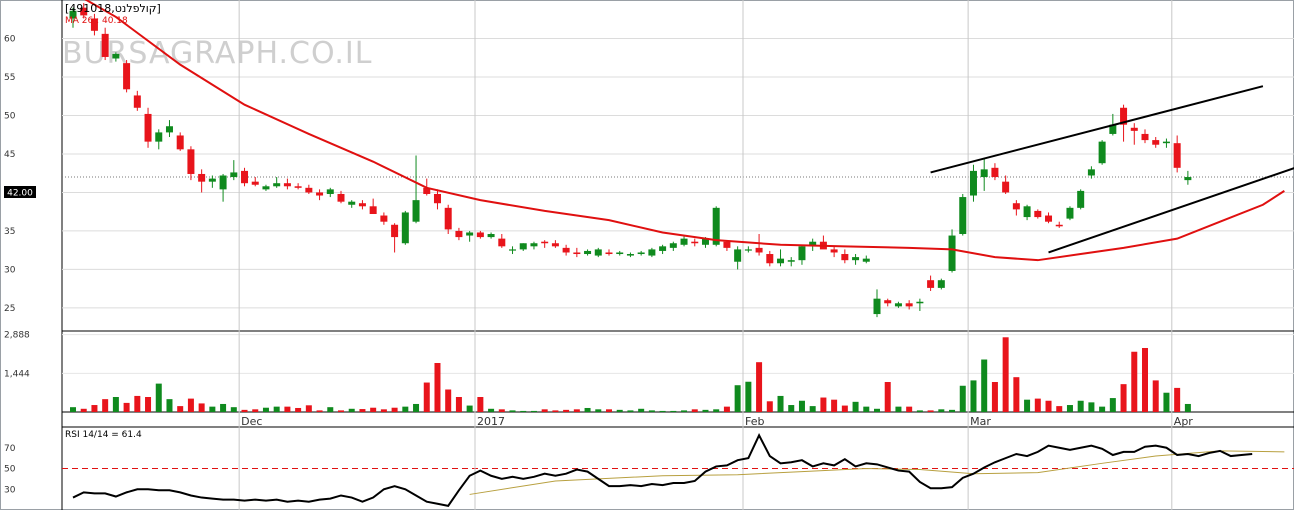 The width and height of the screenshot is (1294, 510). I want to click on rsi-layer, so click(678, 470).